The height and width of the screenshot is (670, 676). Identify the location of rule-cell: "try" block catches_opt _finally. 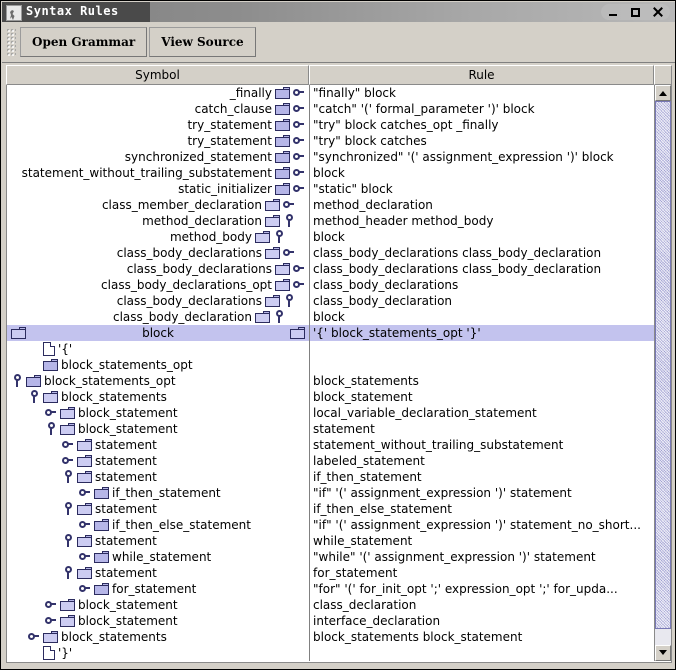
(482, 125).